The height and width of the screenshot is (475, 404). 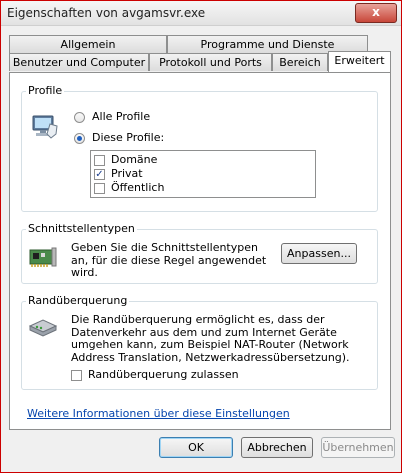 What do you see at coordinates (99, 160) in the screenshot?
I see `checkbox-domaene` at bounding box center [99, 160].